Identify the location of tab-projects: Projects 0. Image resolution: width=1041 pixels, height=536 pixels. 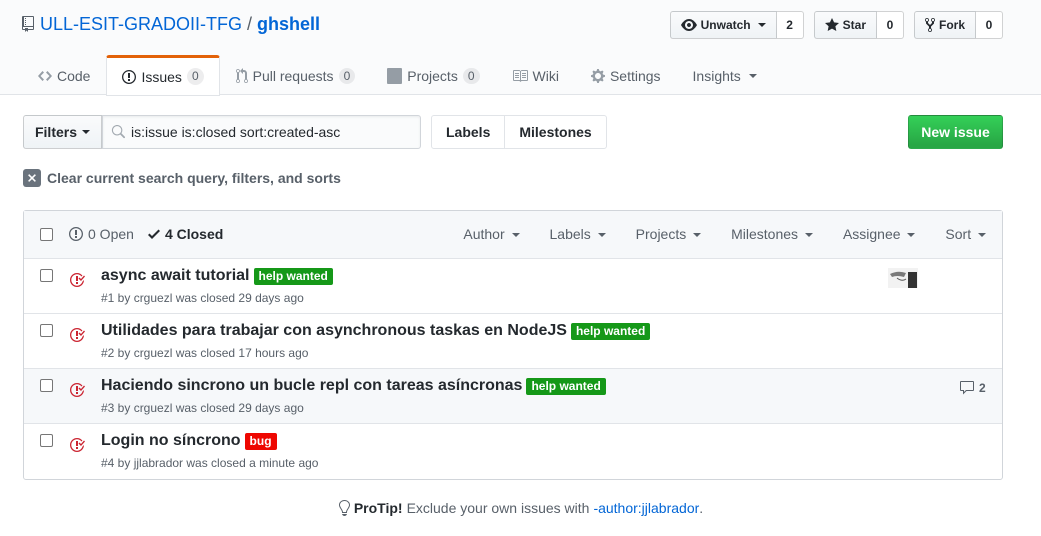
(433, 75).